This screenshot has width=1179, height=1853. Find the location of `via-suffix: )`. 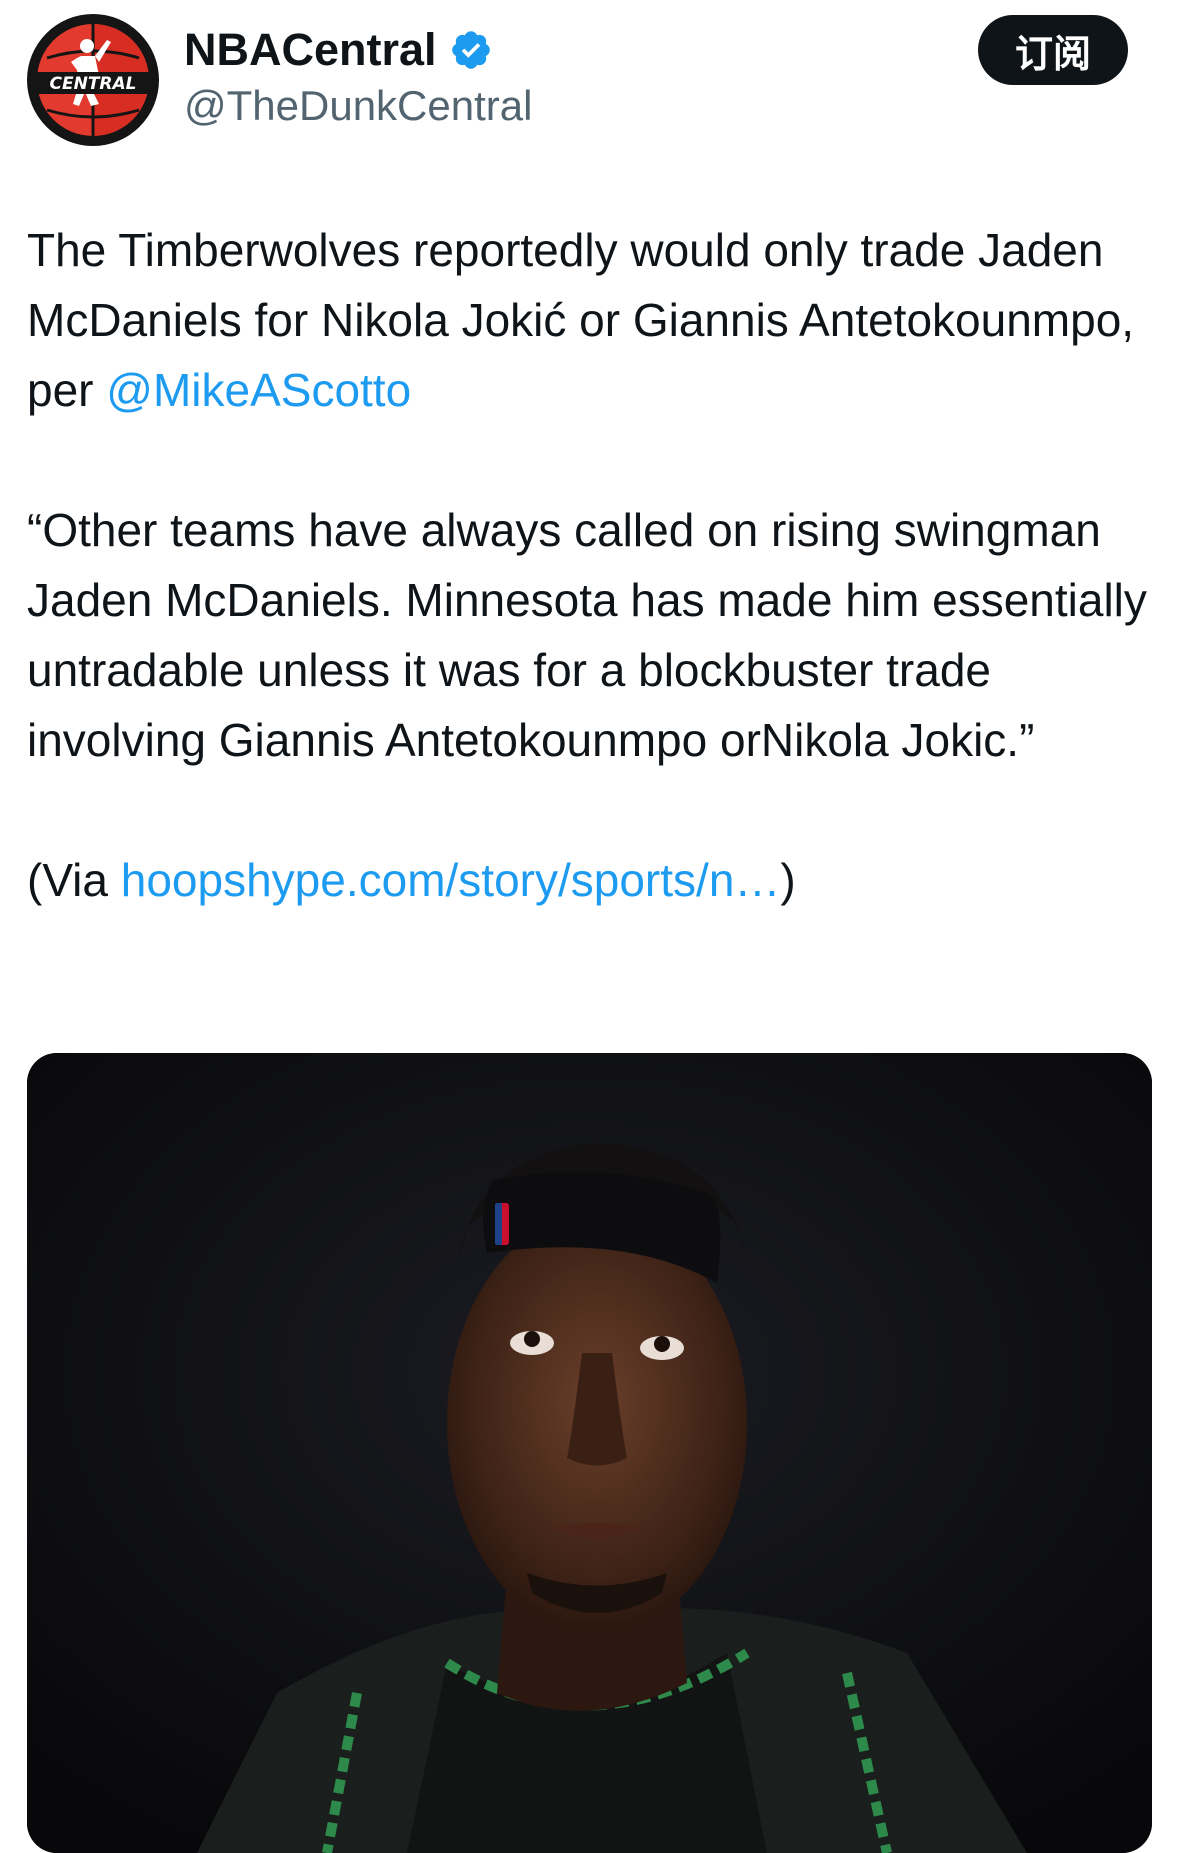

via-suffix: ) is located at coordinates (788, 880).